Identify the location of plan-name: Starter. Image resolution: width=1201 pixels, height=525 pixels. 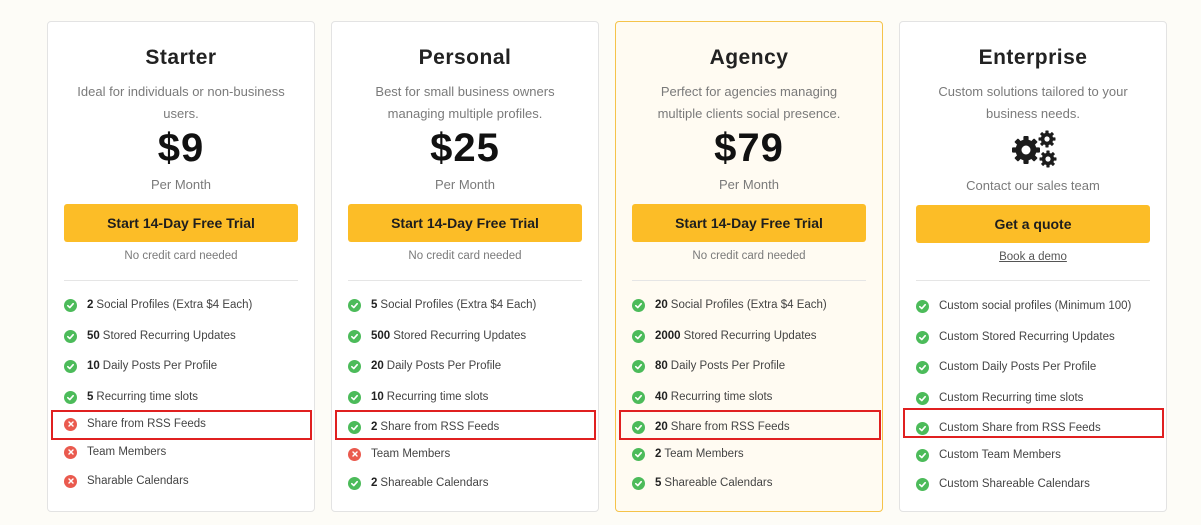
(181, 57).